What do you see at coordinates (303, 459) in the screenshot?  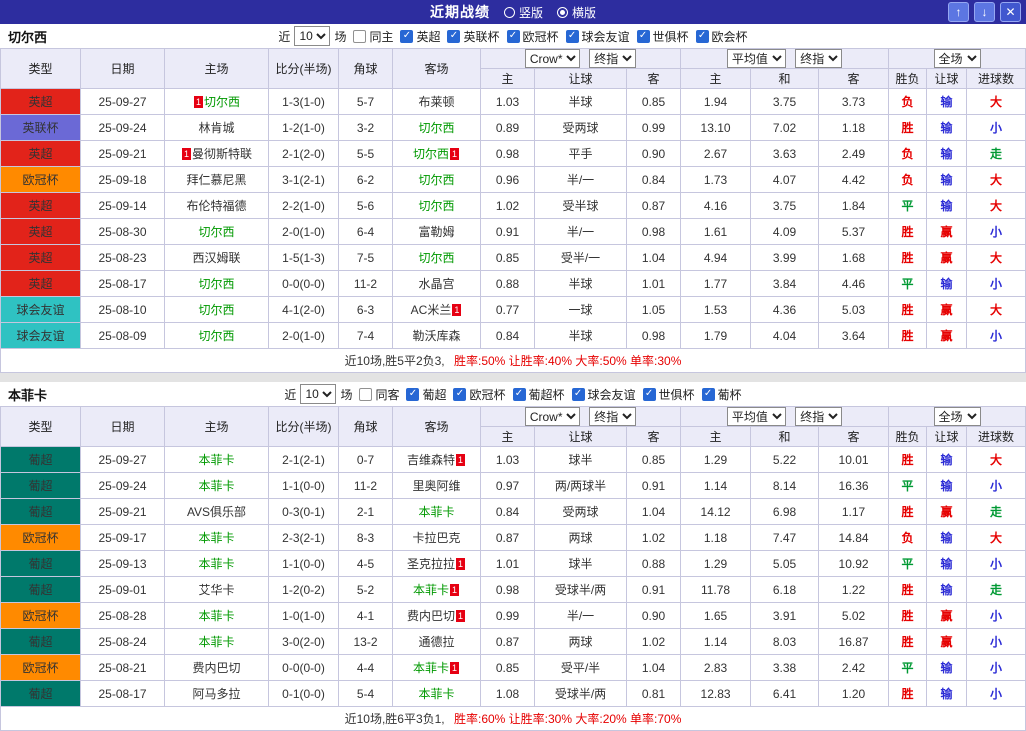 I see `match-score: 2-1(2-1)` at bounding box center [303, 459].